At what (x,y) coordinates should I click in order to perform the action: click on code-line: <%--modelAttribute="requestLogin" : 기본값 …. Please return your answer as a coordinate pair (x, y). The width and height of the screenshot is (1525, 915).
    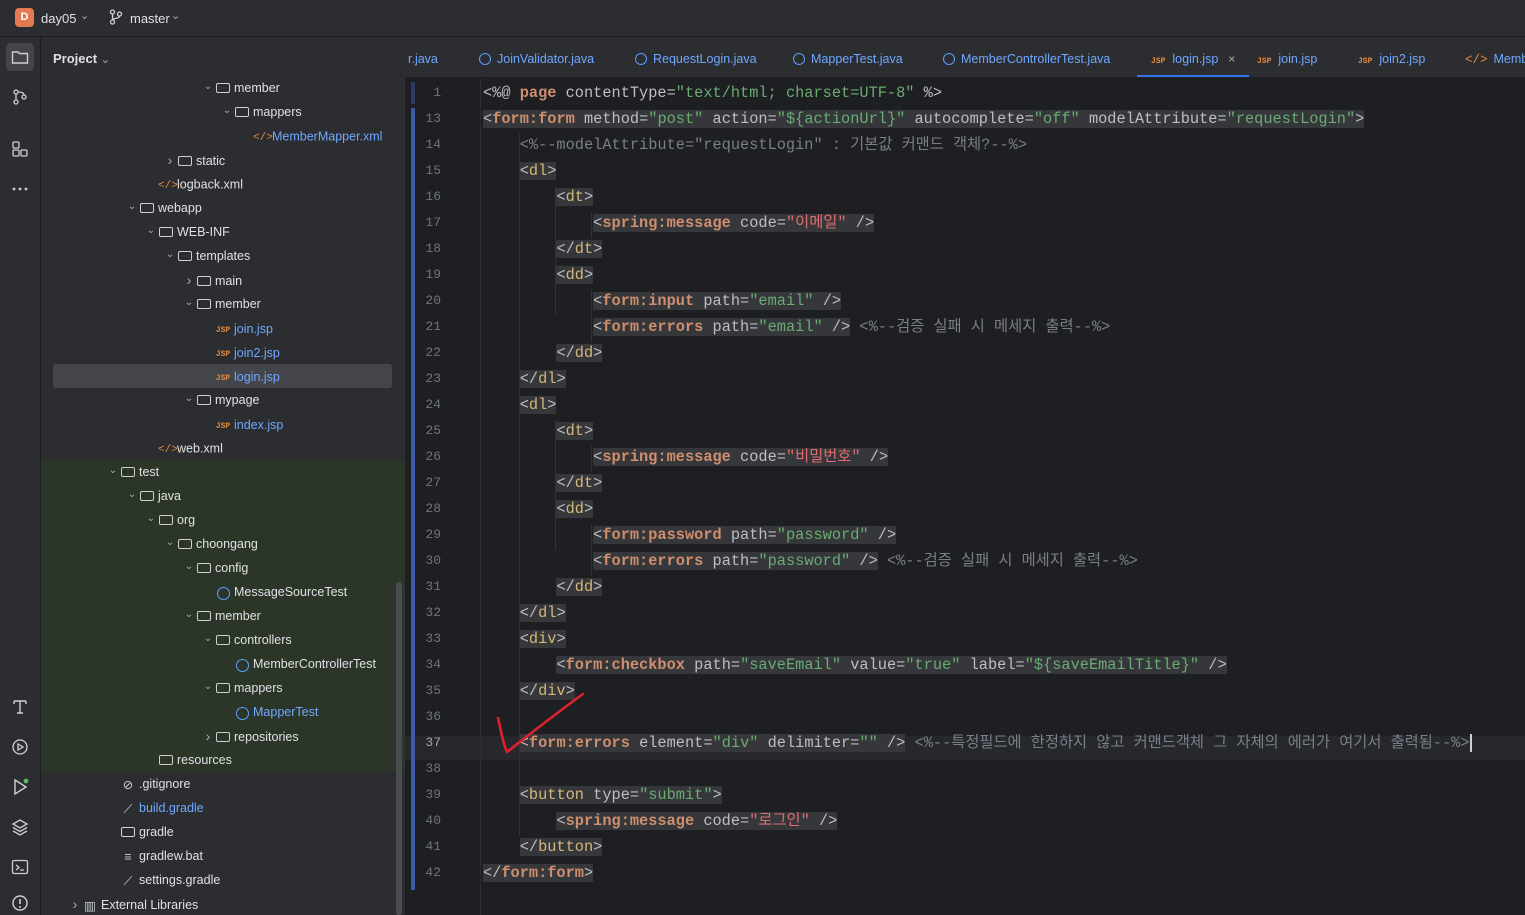
    Looking at the image, I should click on (755, 145).